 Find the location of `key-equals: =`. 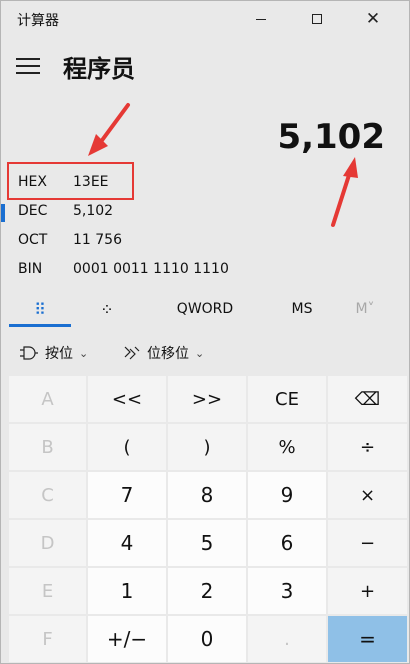

key-equals: = is located at coordinates (367, 639).